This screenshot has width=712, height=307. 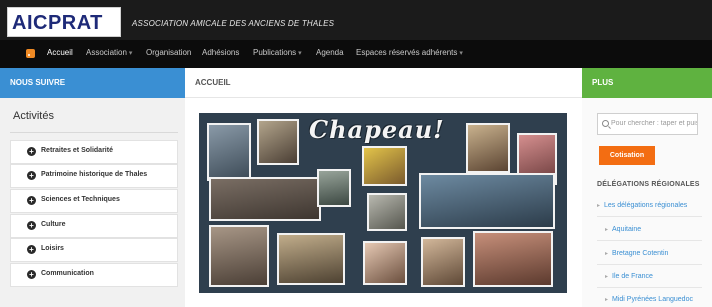 I want to click on delegations-title: DÉLÉGATIONS RÉGIONALES, so click(x=648, y=184).